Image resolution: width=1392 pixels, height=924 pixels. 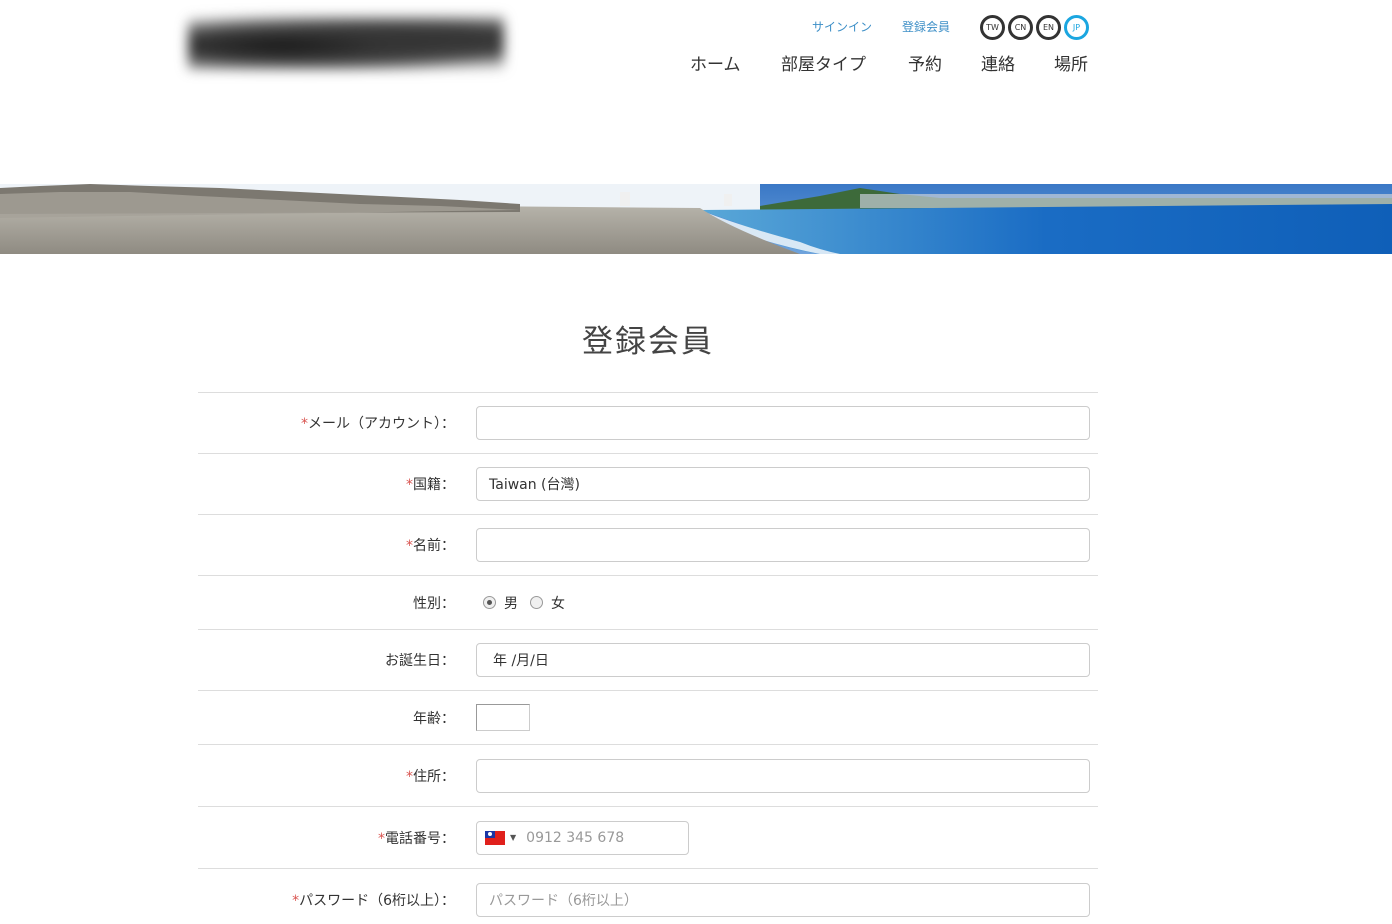 I want to click on lang-cn-button: CN, so click(x=1020, y=27).